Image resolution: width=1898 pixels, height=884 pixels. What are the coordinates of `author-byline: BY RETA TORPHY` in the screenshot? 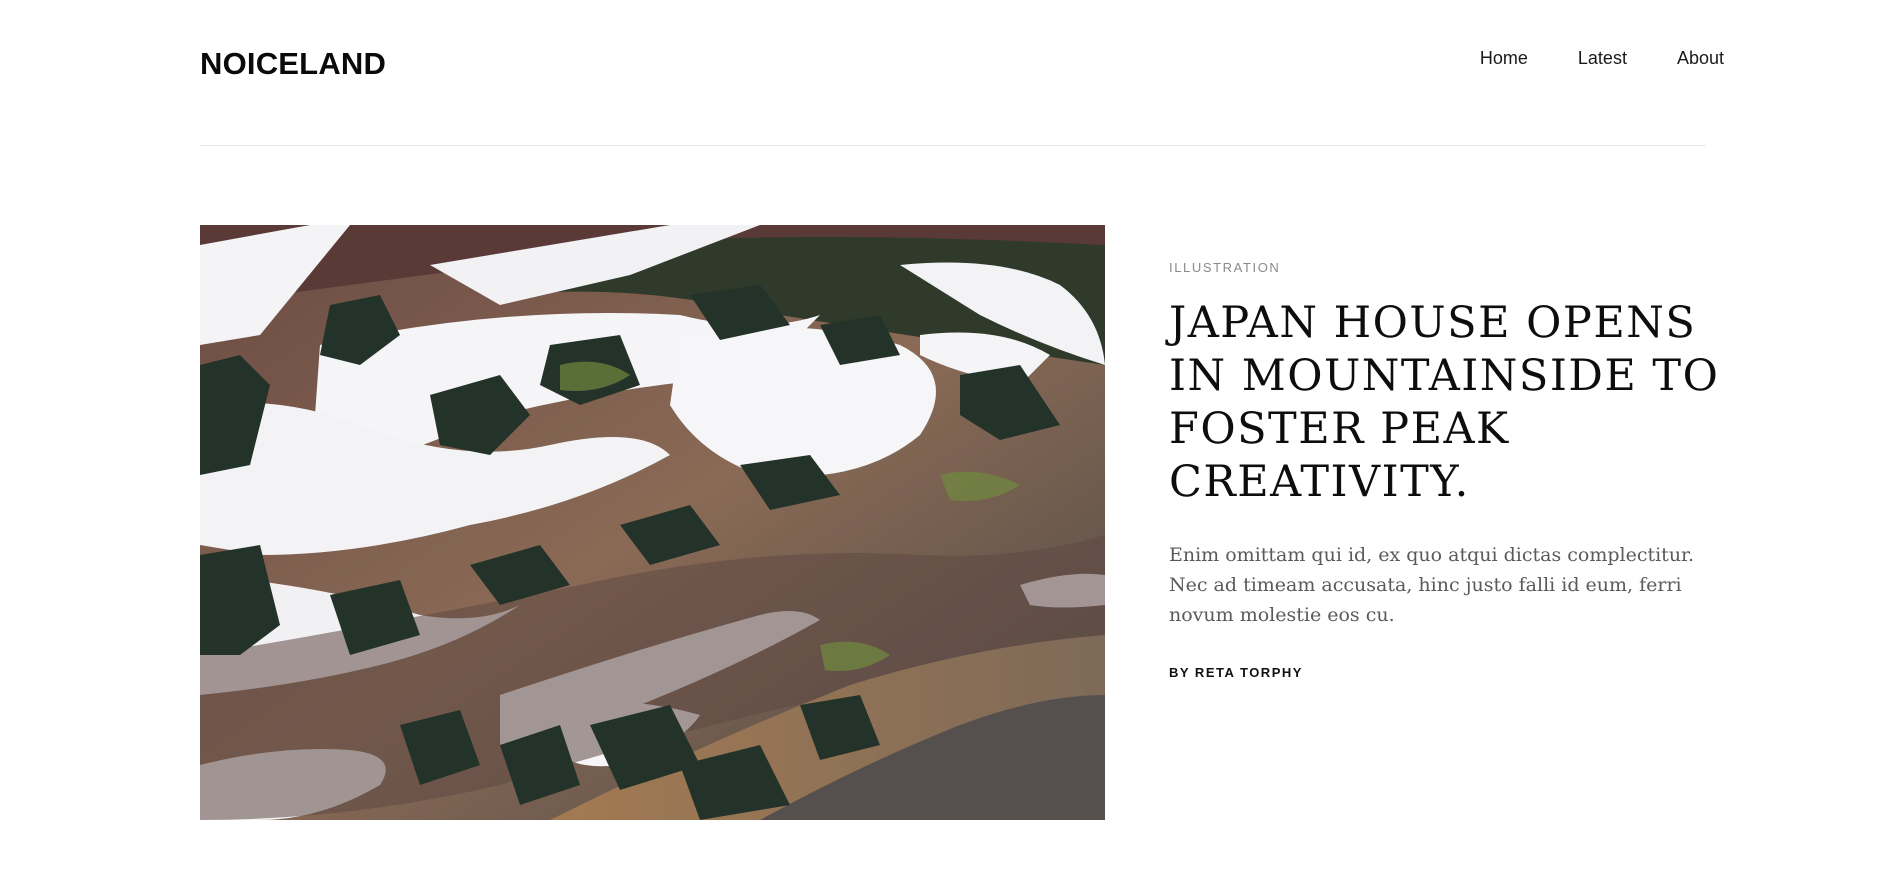 It's located at (1236, 672).